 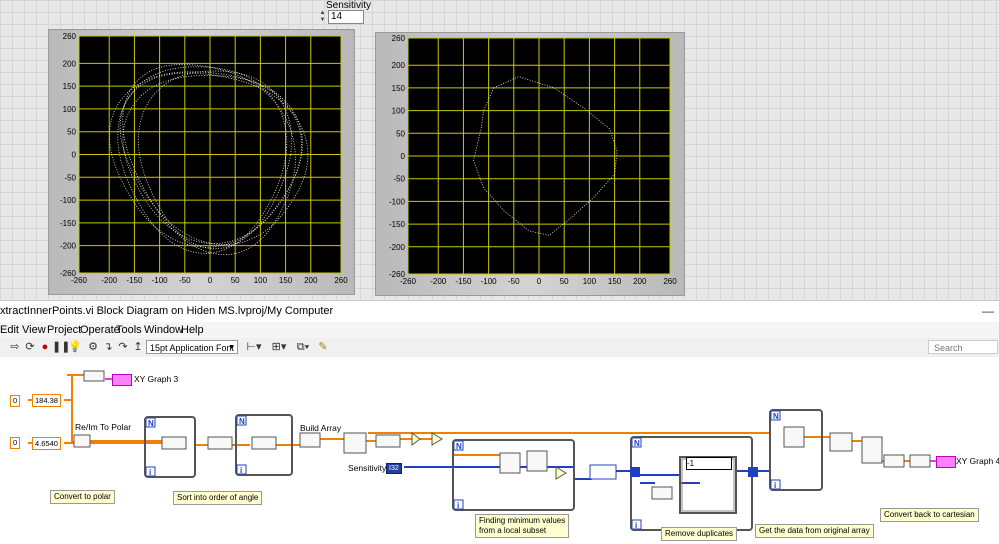 What do you see at coordinates (93, 347) in the screenshot?
I see `retain-wire-icon: ⚙` at bounding box center [93, 347].